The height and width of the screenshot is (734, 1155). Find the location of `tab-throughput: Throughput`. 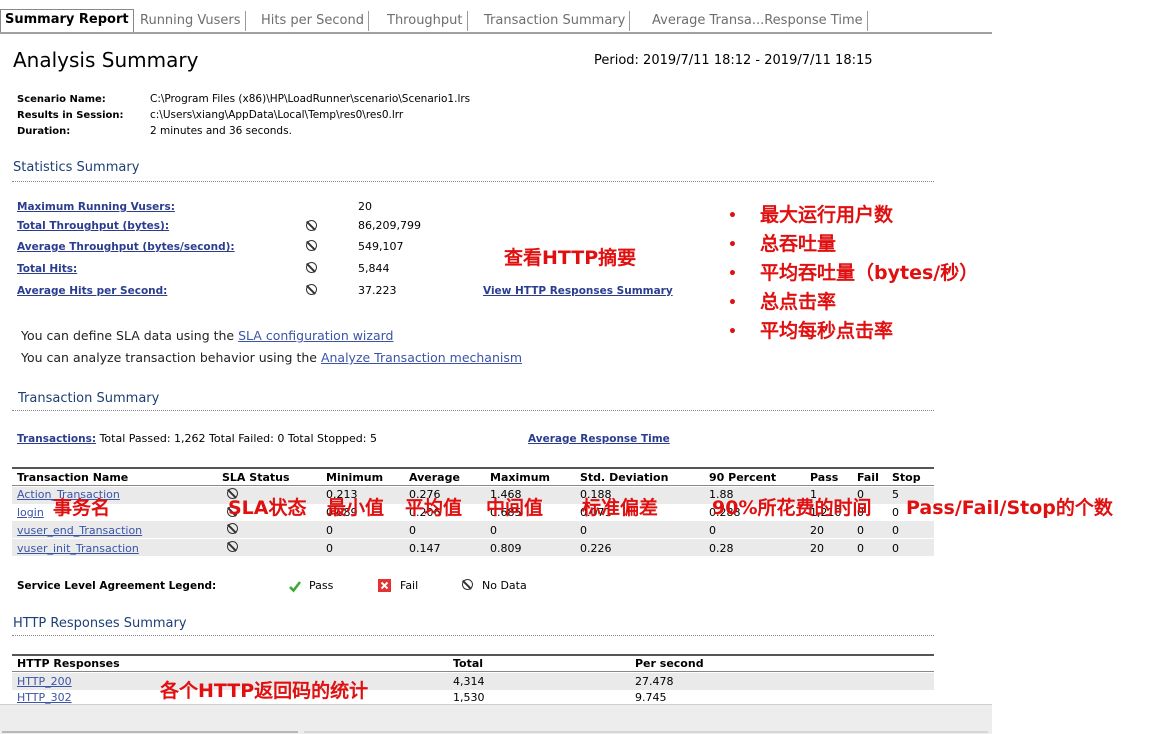

tab-throughput: Throughput is located at coordinates (425, 21).